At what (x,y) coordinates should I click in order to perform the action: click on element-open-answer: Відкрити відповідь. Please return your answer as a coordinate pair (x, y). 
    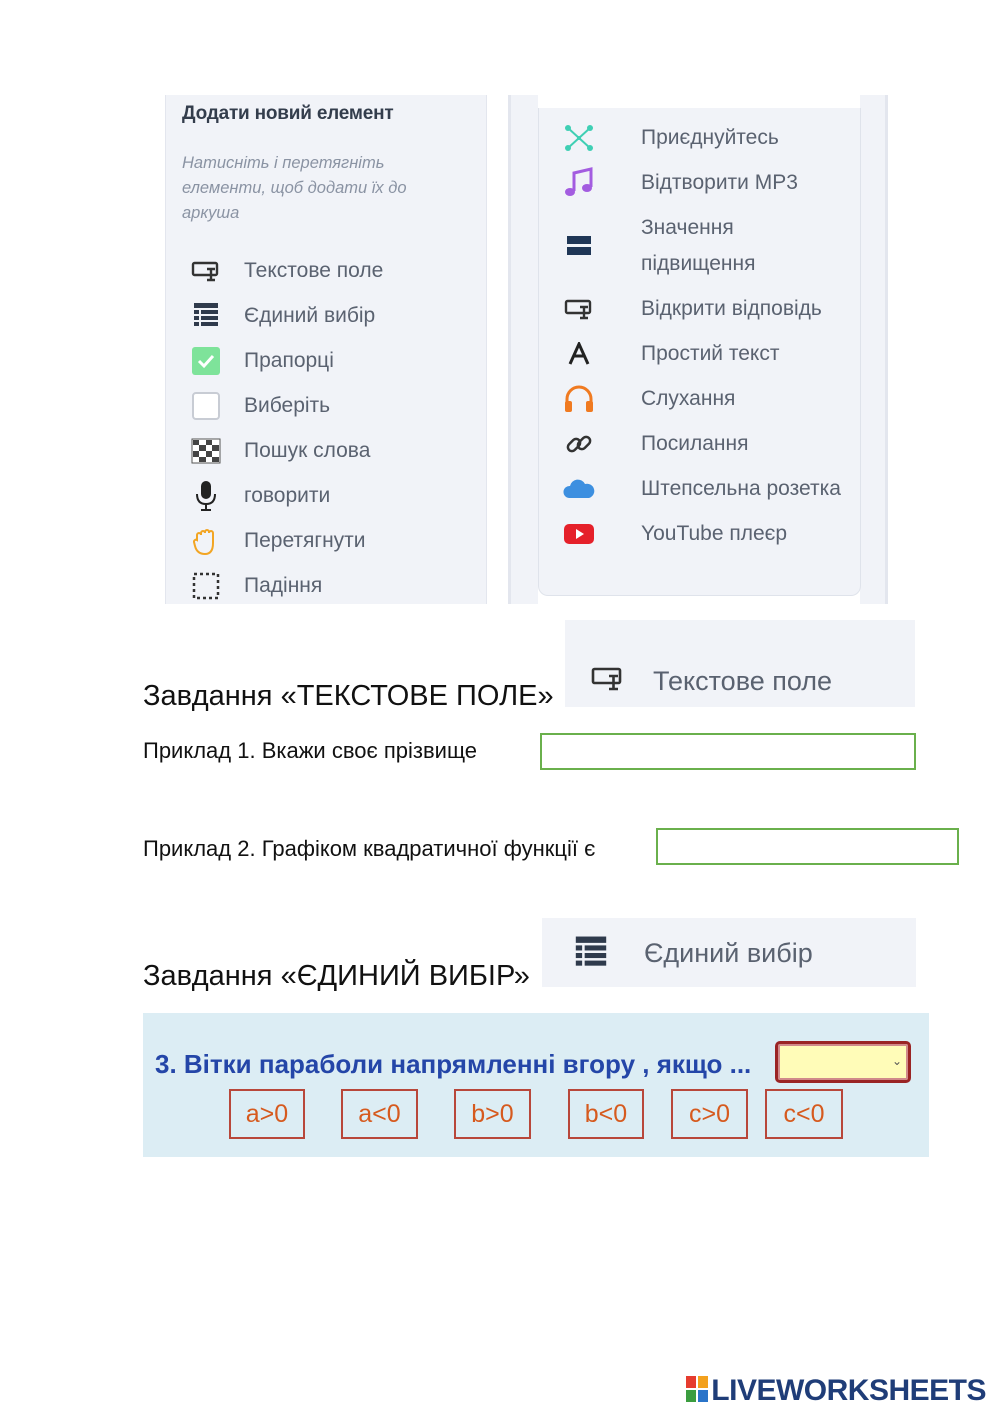
    Looking at the image, I should click on (691, 309).